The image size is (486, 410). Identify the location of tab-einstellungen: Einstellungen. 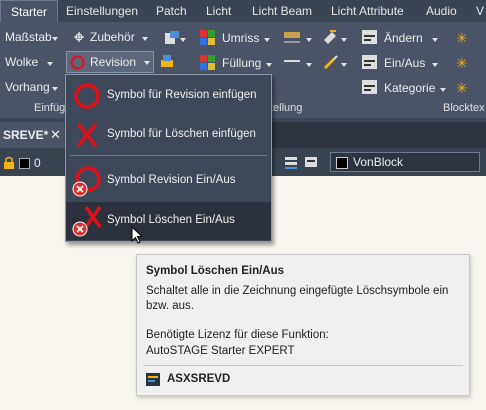
(102, 11).